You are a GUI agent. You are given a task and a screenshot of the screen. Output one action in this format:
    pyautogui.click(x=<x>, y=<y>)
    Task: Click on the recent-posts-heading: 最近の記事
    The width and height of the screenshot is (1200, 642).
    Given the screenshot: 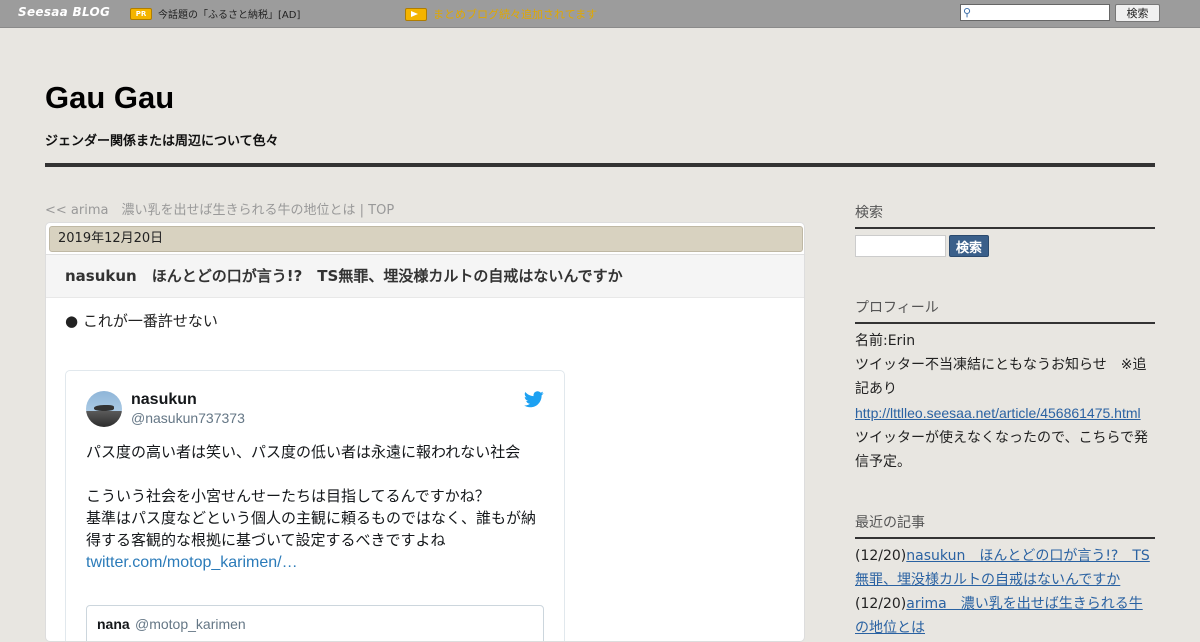 What is the action you would take?
    pyautogui.click(x=1005, y=525)
    